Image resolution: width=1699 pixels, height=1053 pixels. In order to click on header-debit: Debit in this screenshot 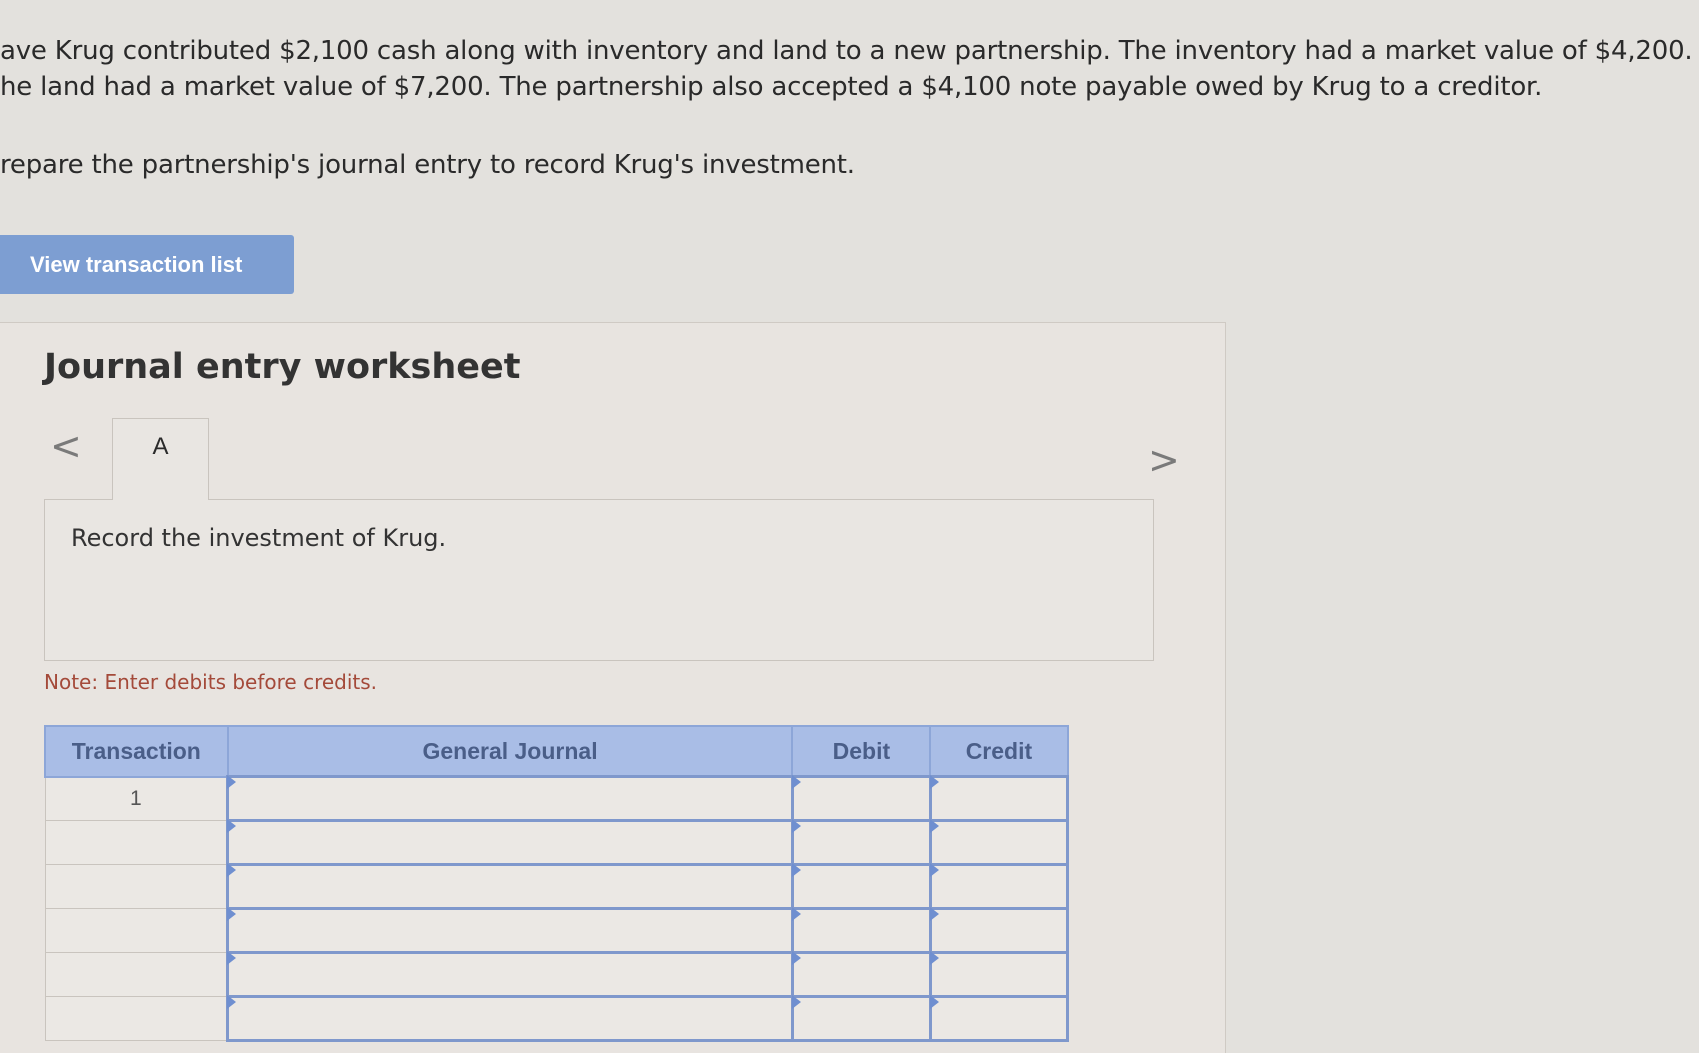, I will do `click(861, 751)`.